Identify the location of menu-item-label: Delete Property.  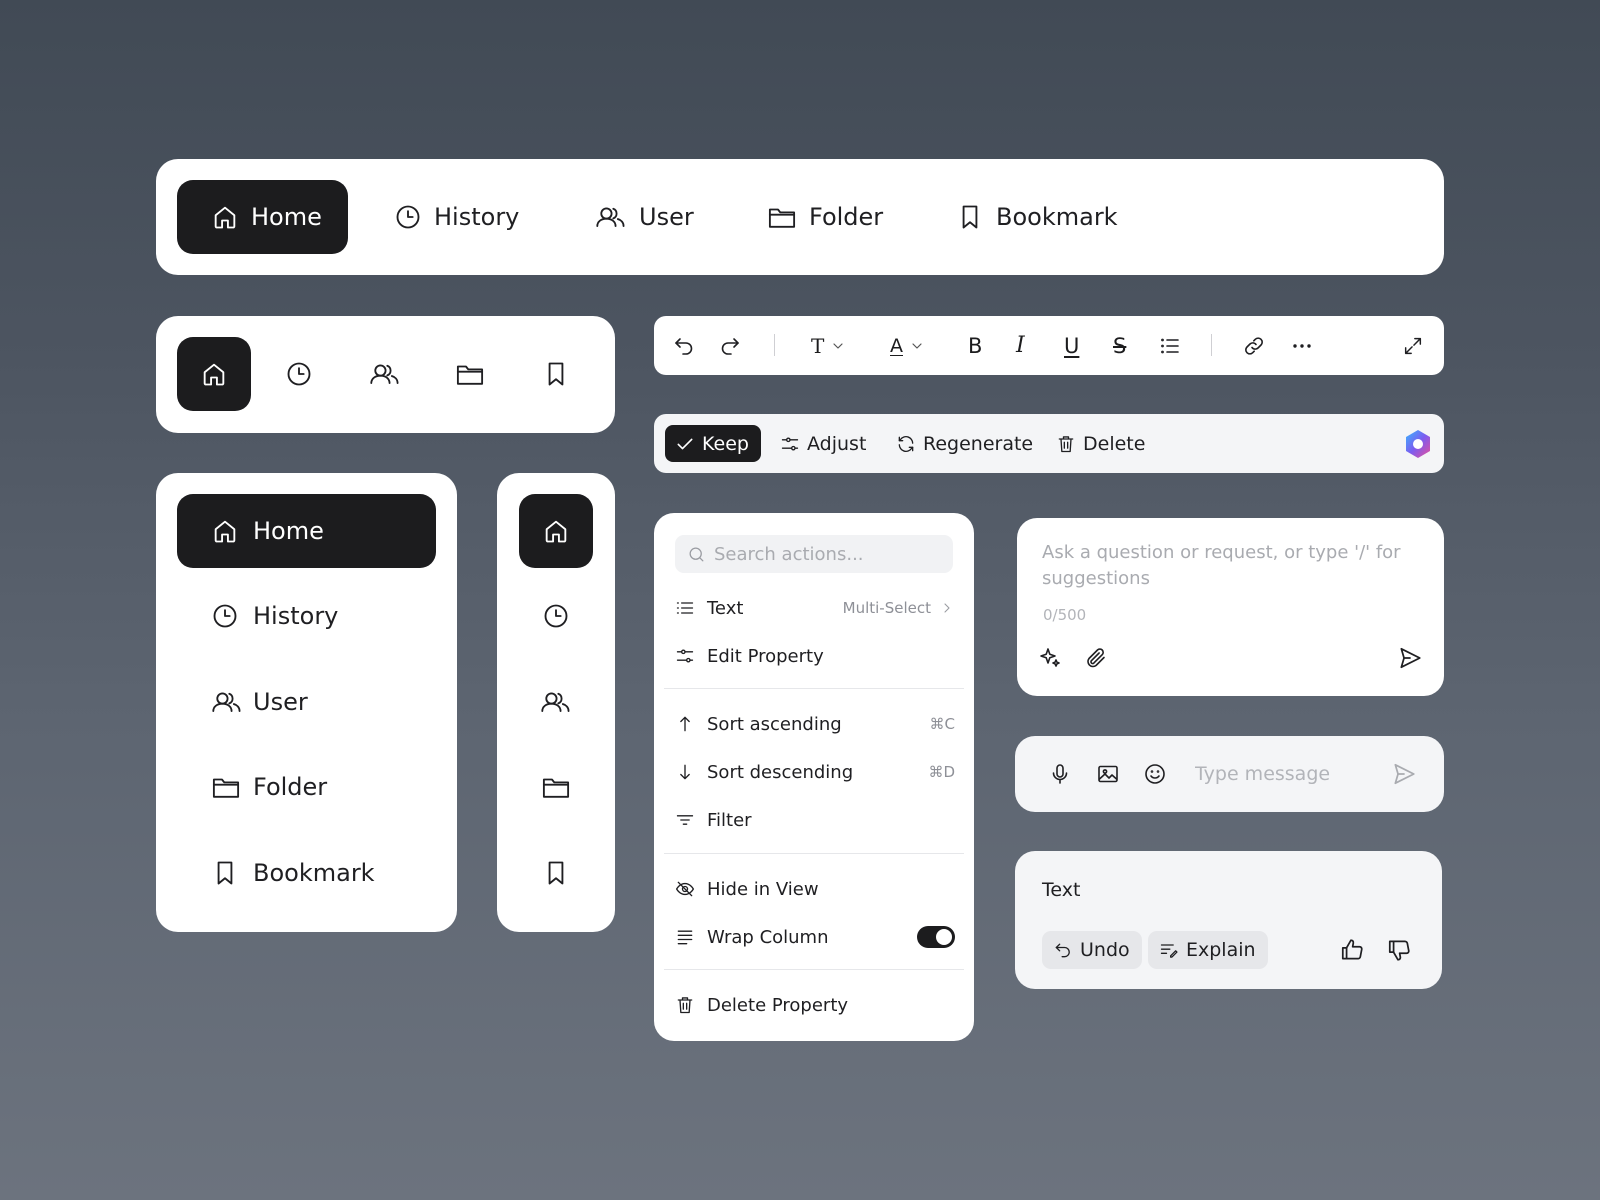
(778, 1005).